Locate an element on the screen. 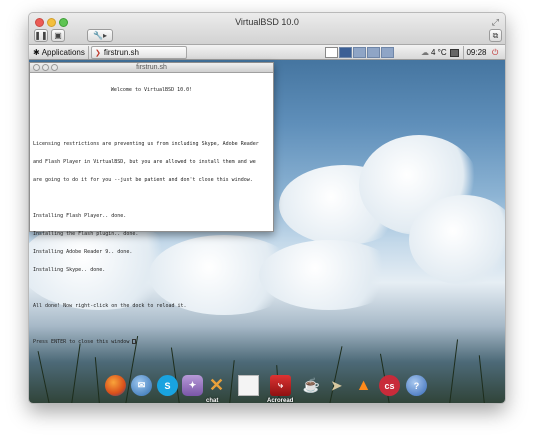 This screenshot has height=442, width=534. snapshot-button: ⧉ is located at coordinates (495, 35).